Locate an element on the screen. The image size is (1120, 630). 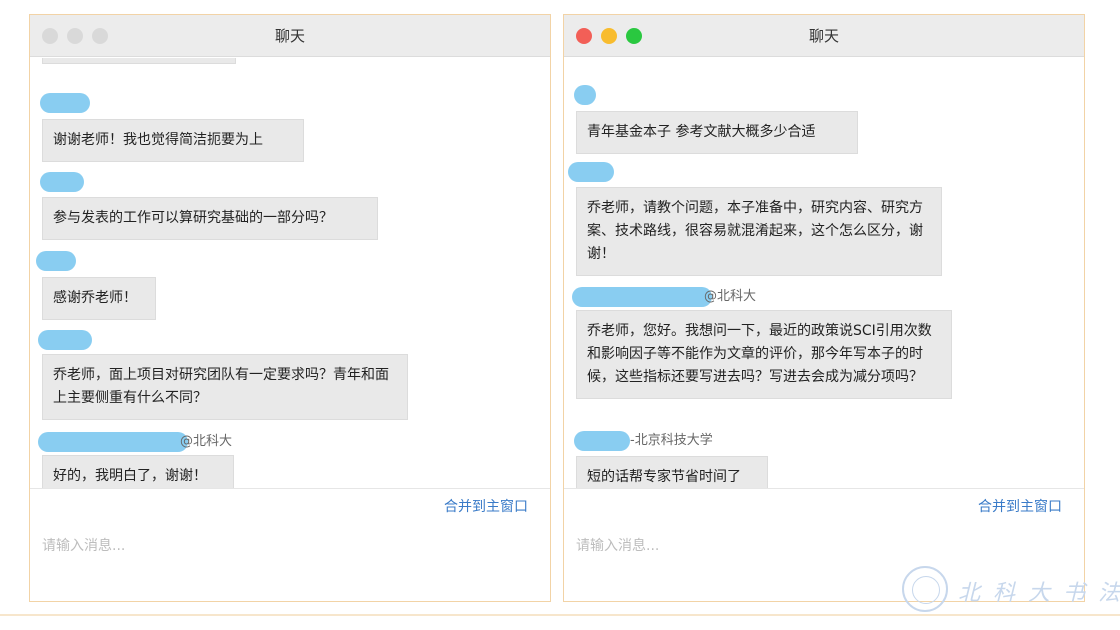
message-sender: -北京科技大学 is located at coordinates (704, 441).